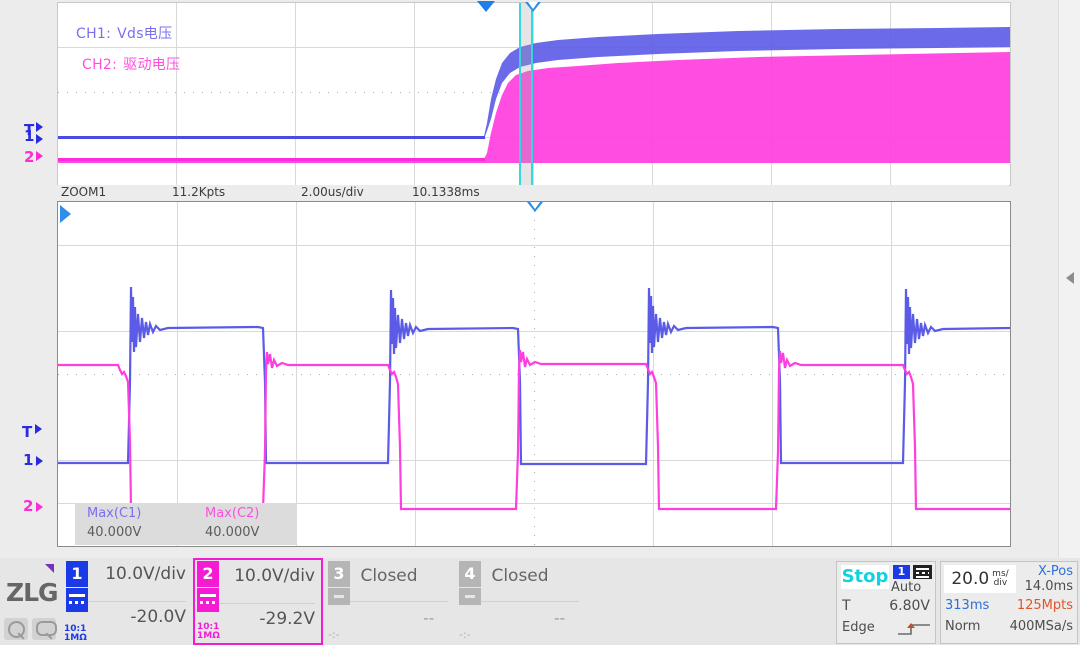  Describe the element at coordinates (232, 532) in the screenshot. I see `measurement-c2-value: 40.000V` at that location.